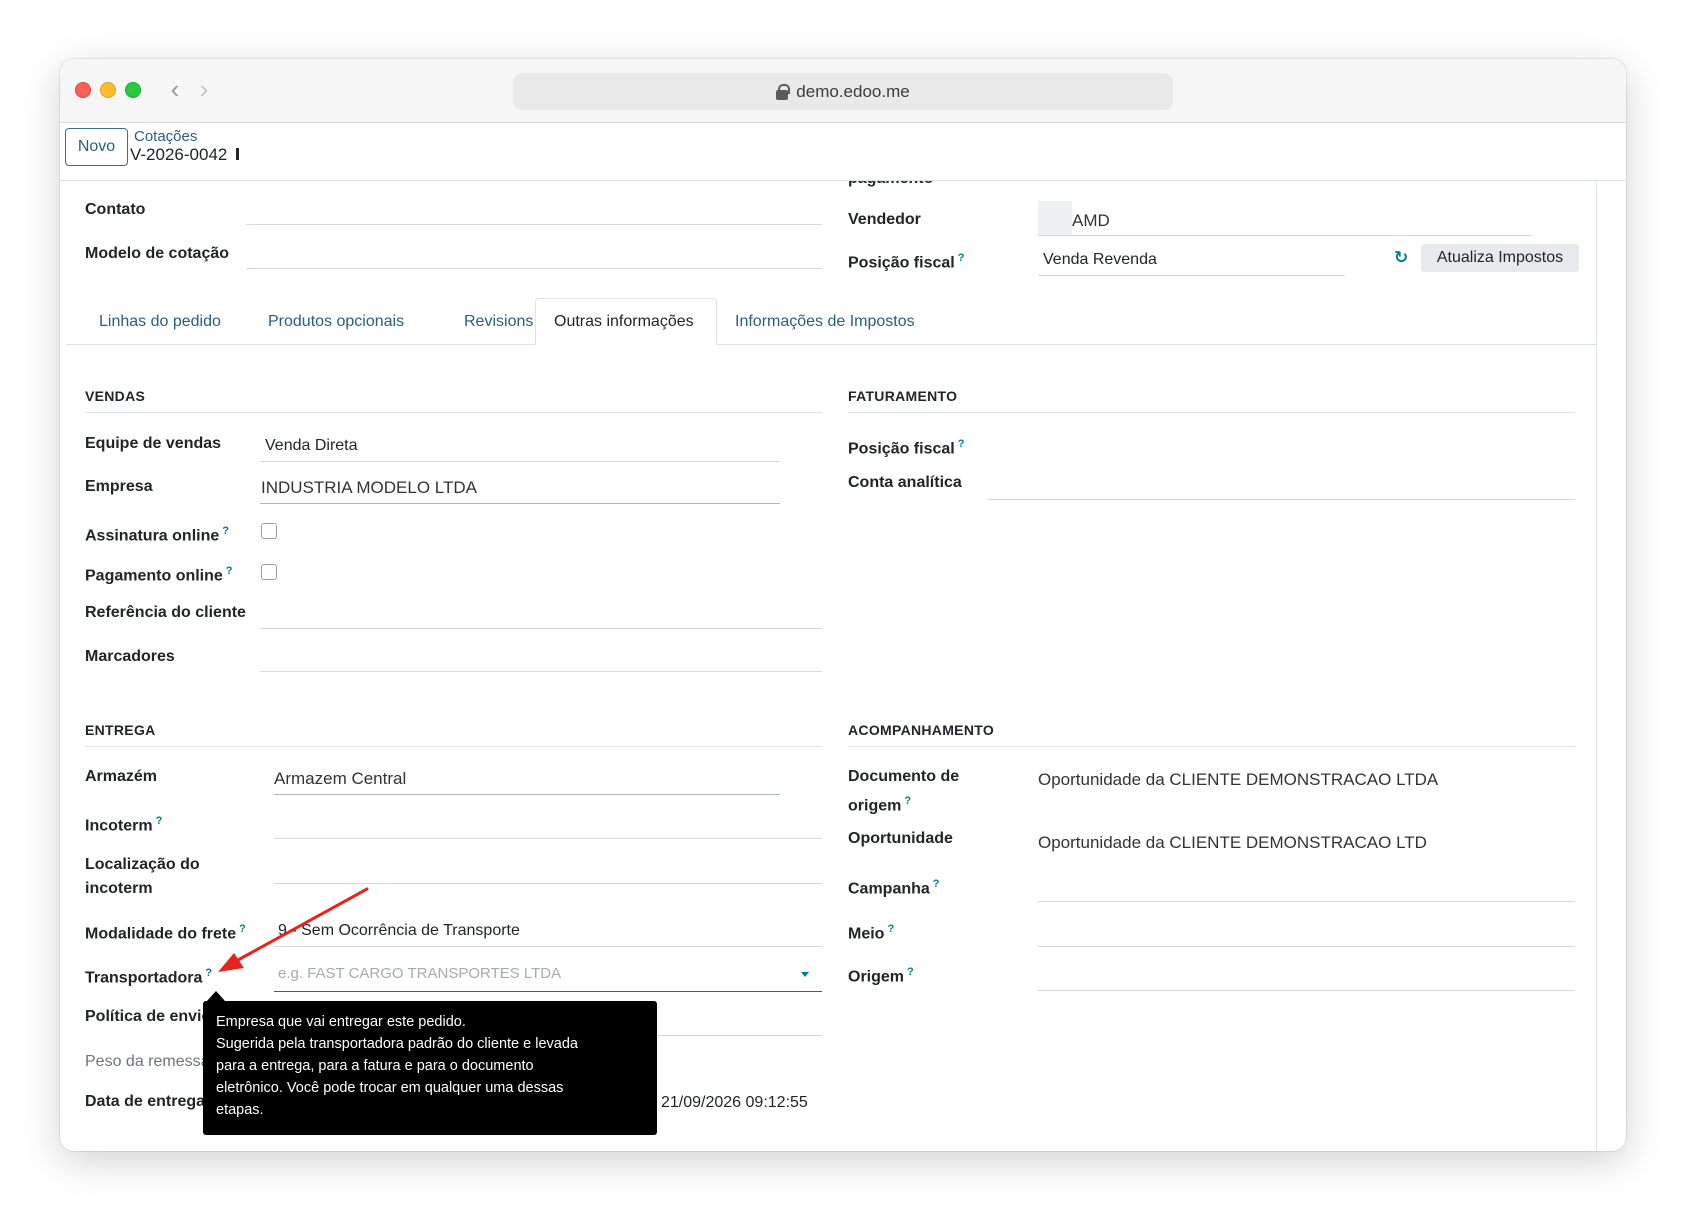  I want to click on pagamento-online-checkbox, so click(269, 572).